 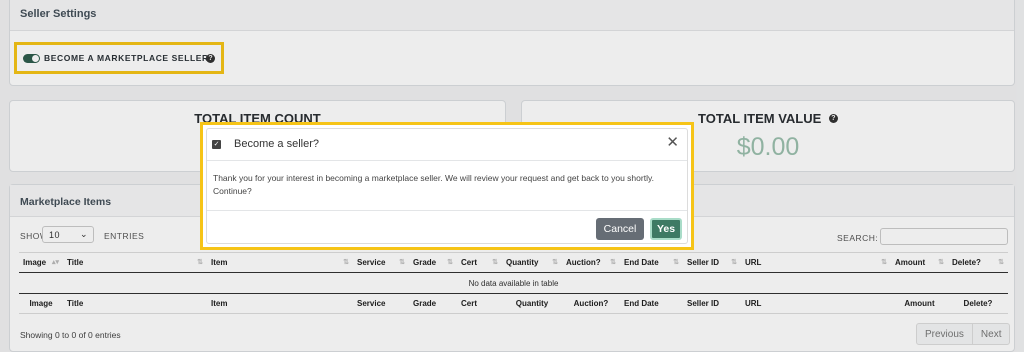 What do you see at coordinates (666, 229) in the screenshot?
I see `yes-button: Yes` at bounding box center [666, 229].